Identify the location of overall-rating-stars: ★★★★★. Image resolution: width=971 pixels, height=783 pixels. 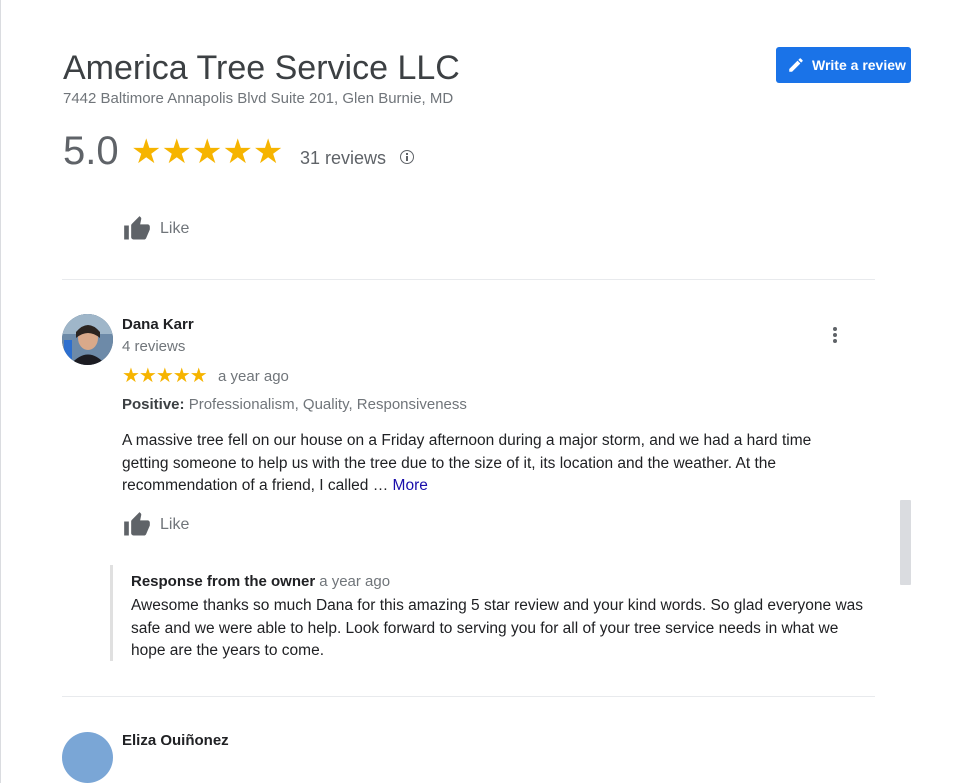
(207, 152).